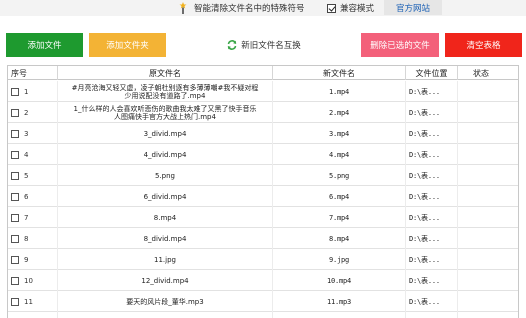  Describe the element at coordinates (165, 217) in the screenshot. I see `original-name: 8.mp4` at that location.